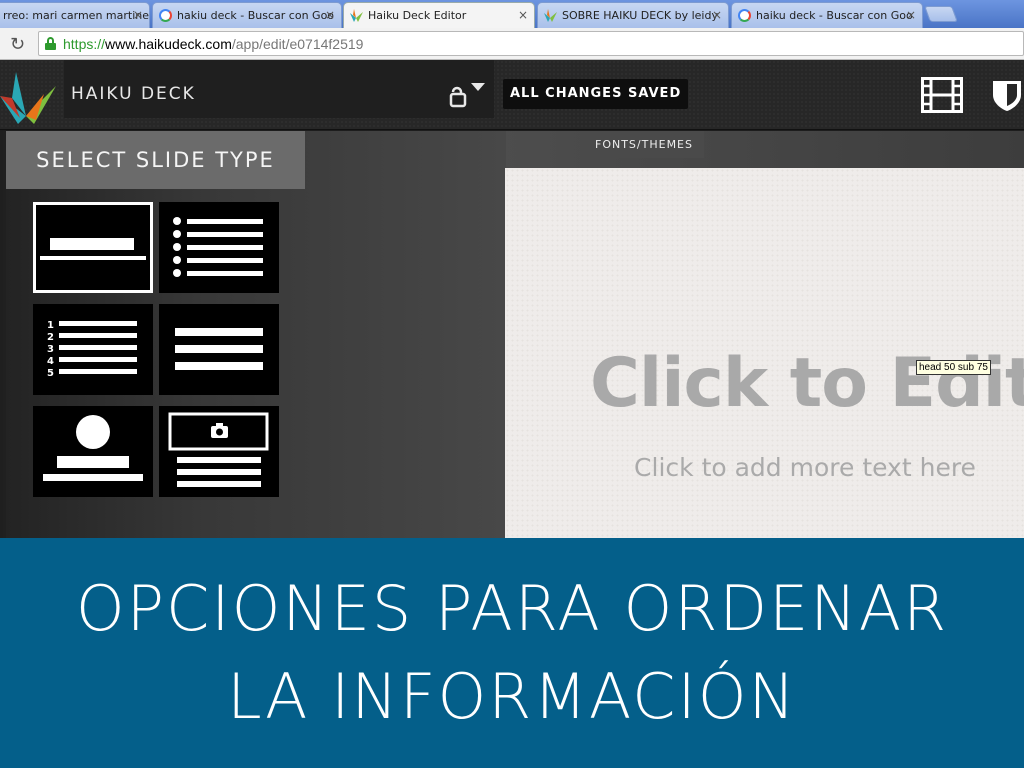  What do you see at coordinates (50, 361) in the screenshot?
I see `list-number: 4` at bounding box center [50, 361].